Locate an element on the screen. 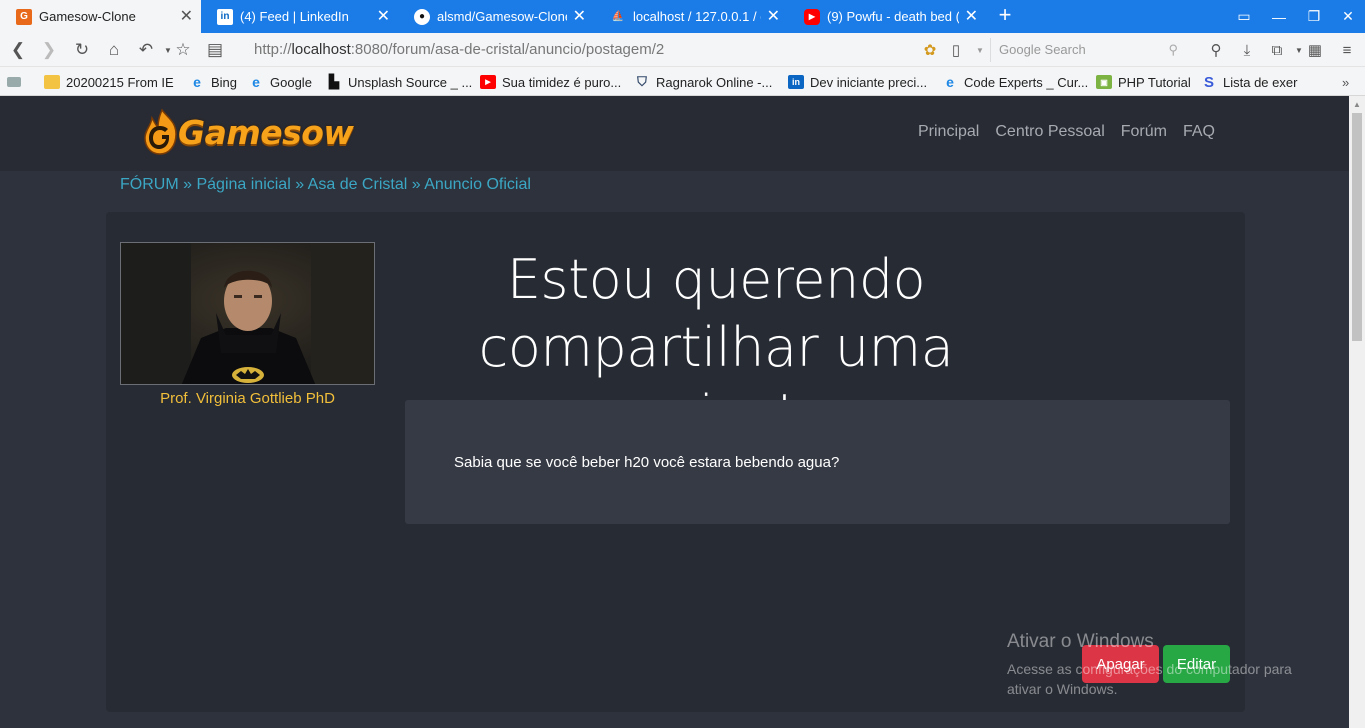  flame-logo-icon is located at coordinates (160, 131).